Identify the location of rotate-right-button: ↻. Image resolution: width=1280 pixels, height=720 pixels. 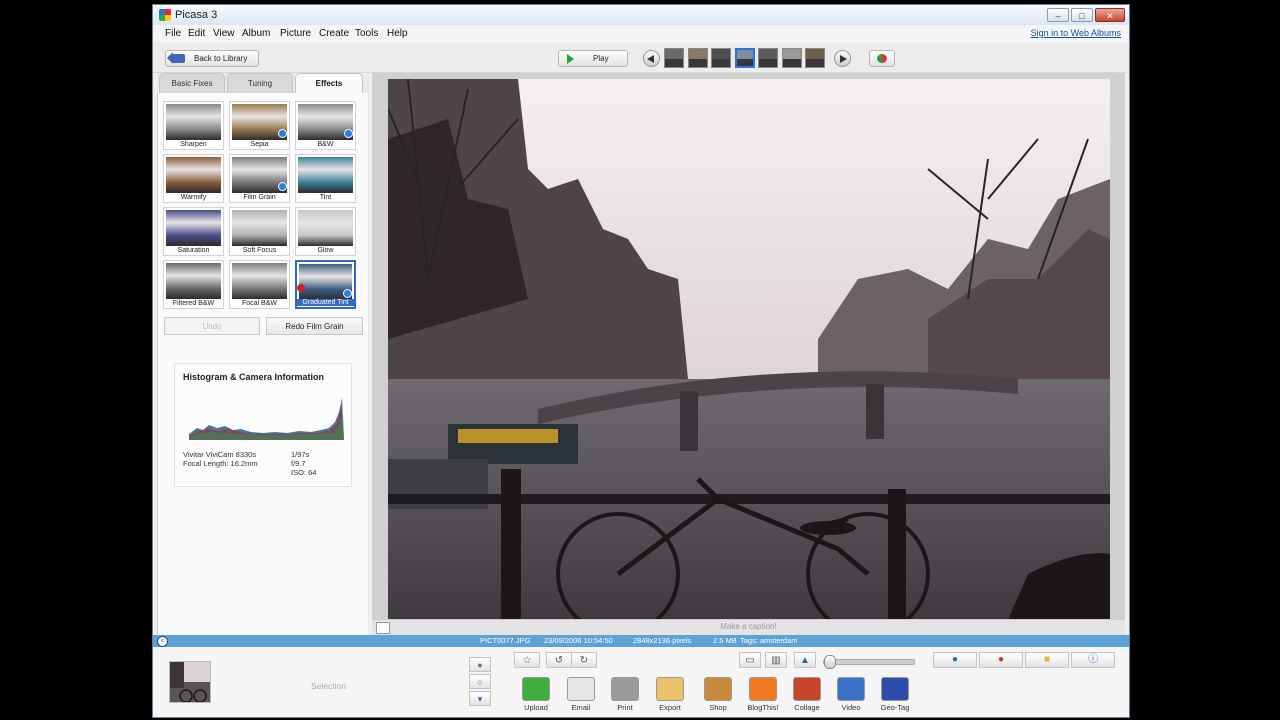
(584, 660).